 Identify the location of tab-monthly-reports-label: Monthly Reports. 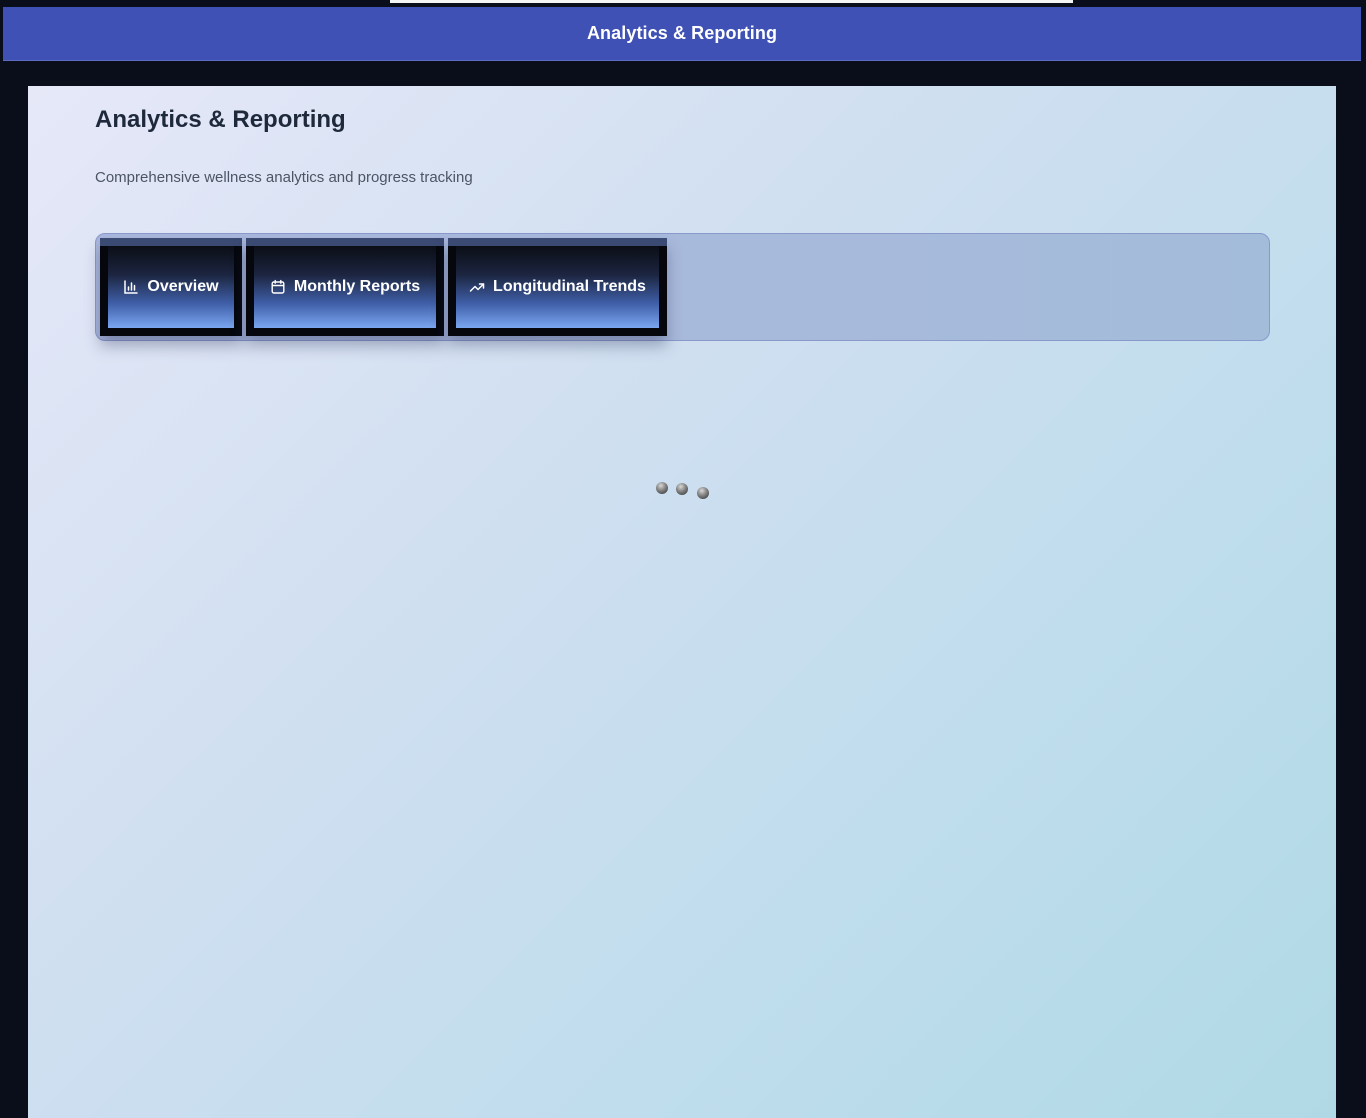
(357, 286).